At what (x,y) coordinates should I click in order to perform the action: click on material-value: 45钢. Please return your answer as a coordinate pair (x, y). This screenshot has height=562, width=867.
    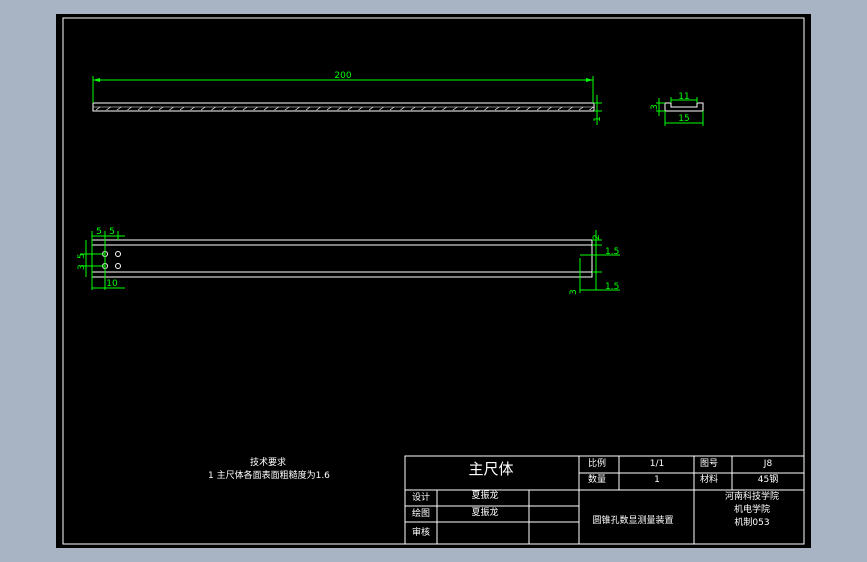
    Looking at the image, I should click on (768, 479).